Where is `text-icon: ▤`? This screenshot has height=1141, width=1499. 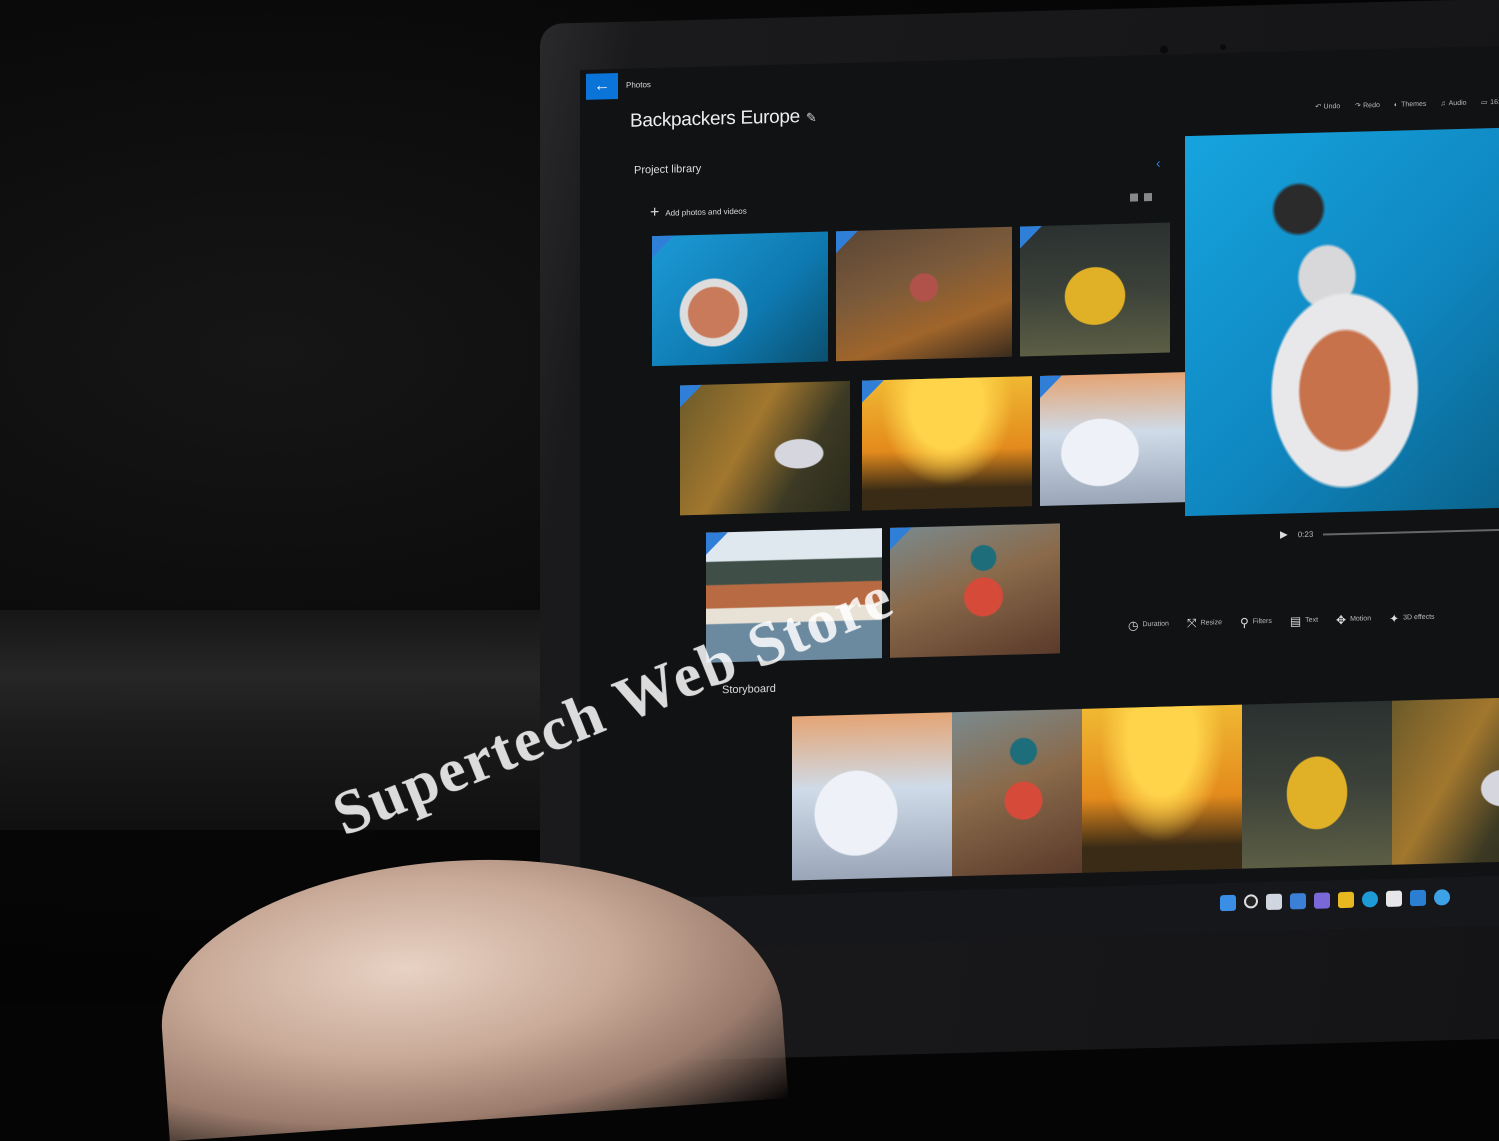
text-icon: ▤ is located at coordinates (1295, 620).